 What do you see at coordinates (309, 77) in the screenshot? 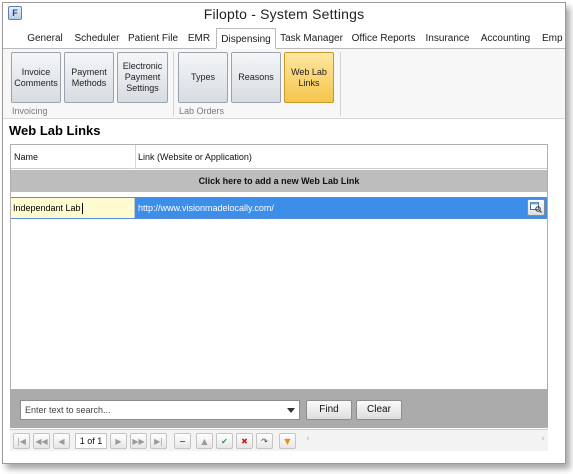
I see `web-lab-links-button: Web Lab Links` at bounding box center [309, 77].